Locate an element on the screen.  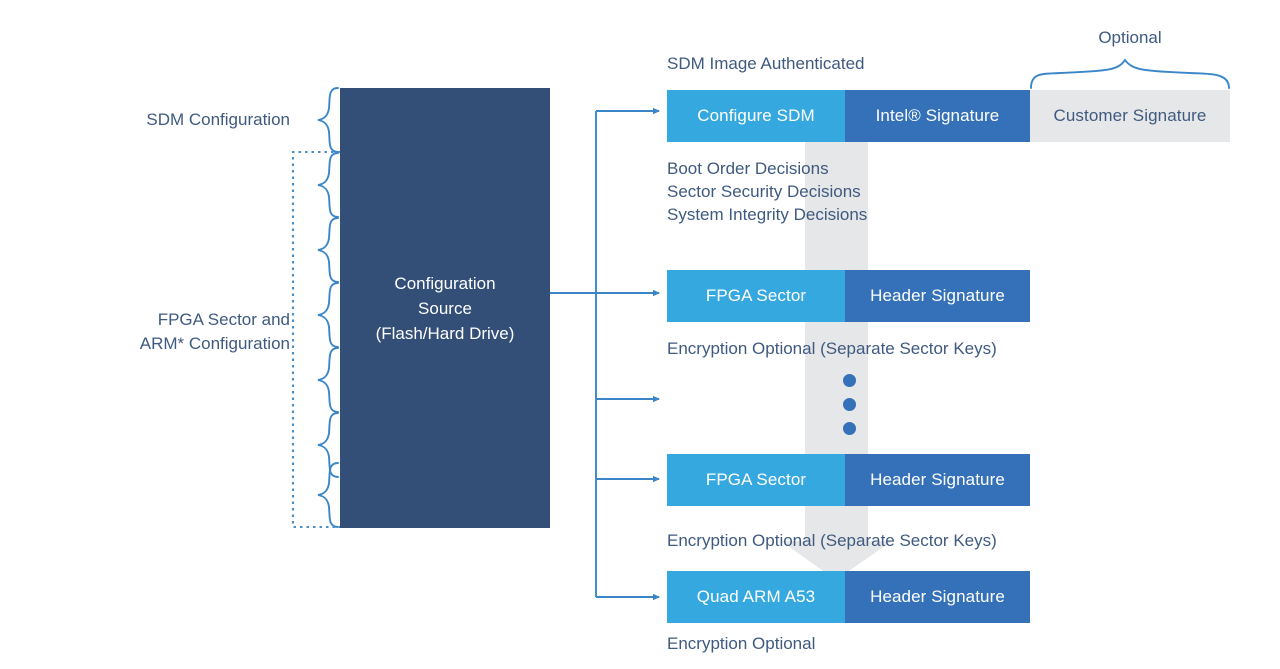
block-segment-header-signature-1: Header Signature is located at coordinates (937, 296).